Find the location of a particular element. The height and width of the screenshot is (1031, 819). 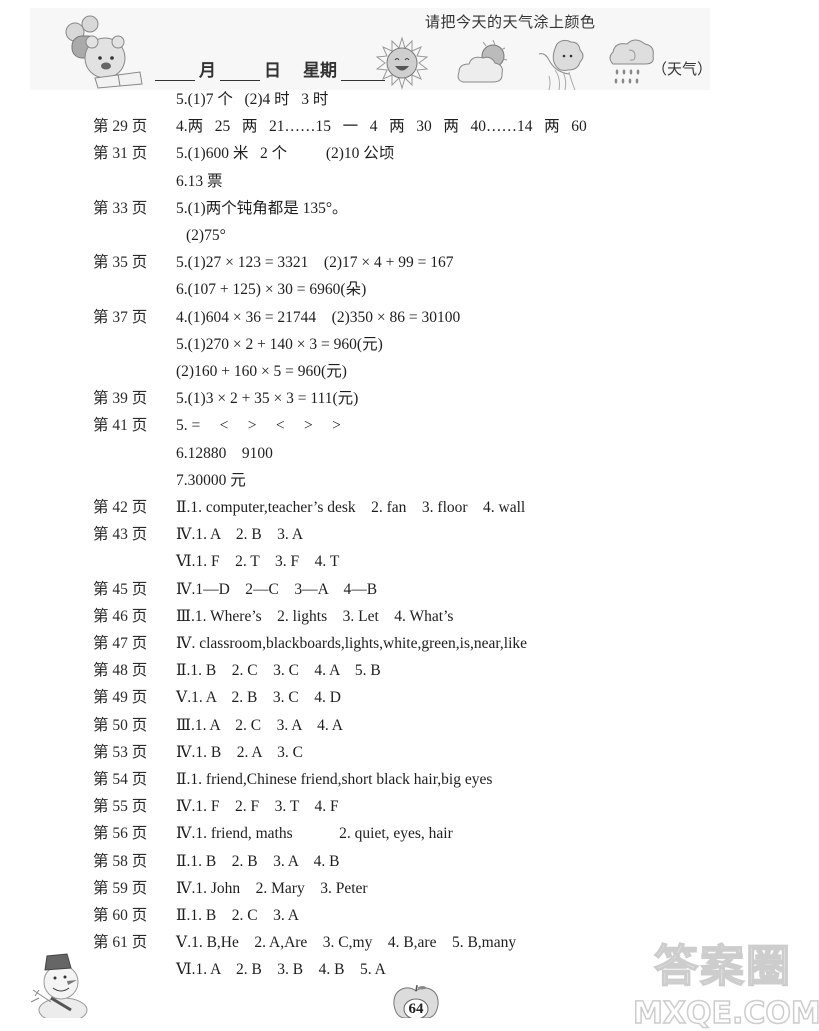

rainy-icon is located at coordinates (632, 63).